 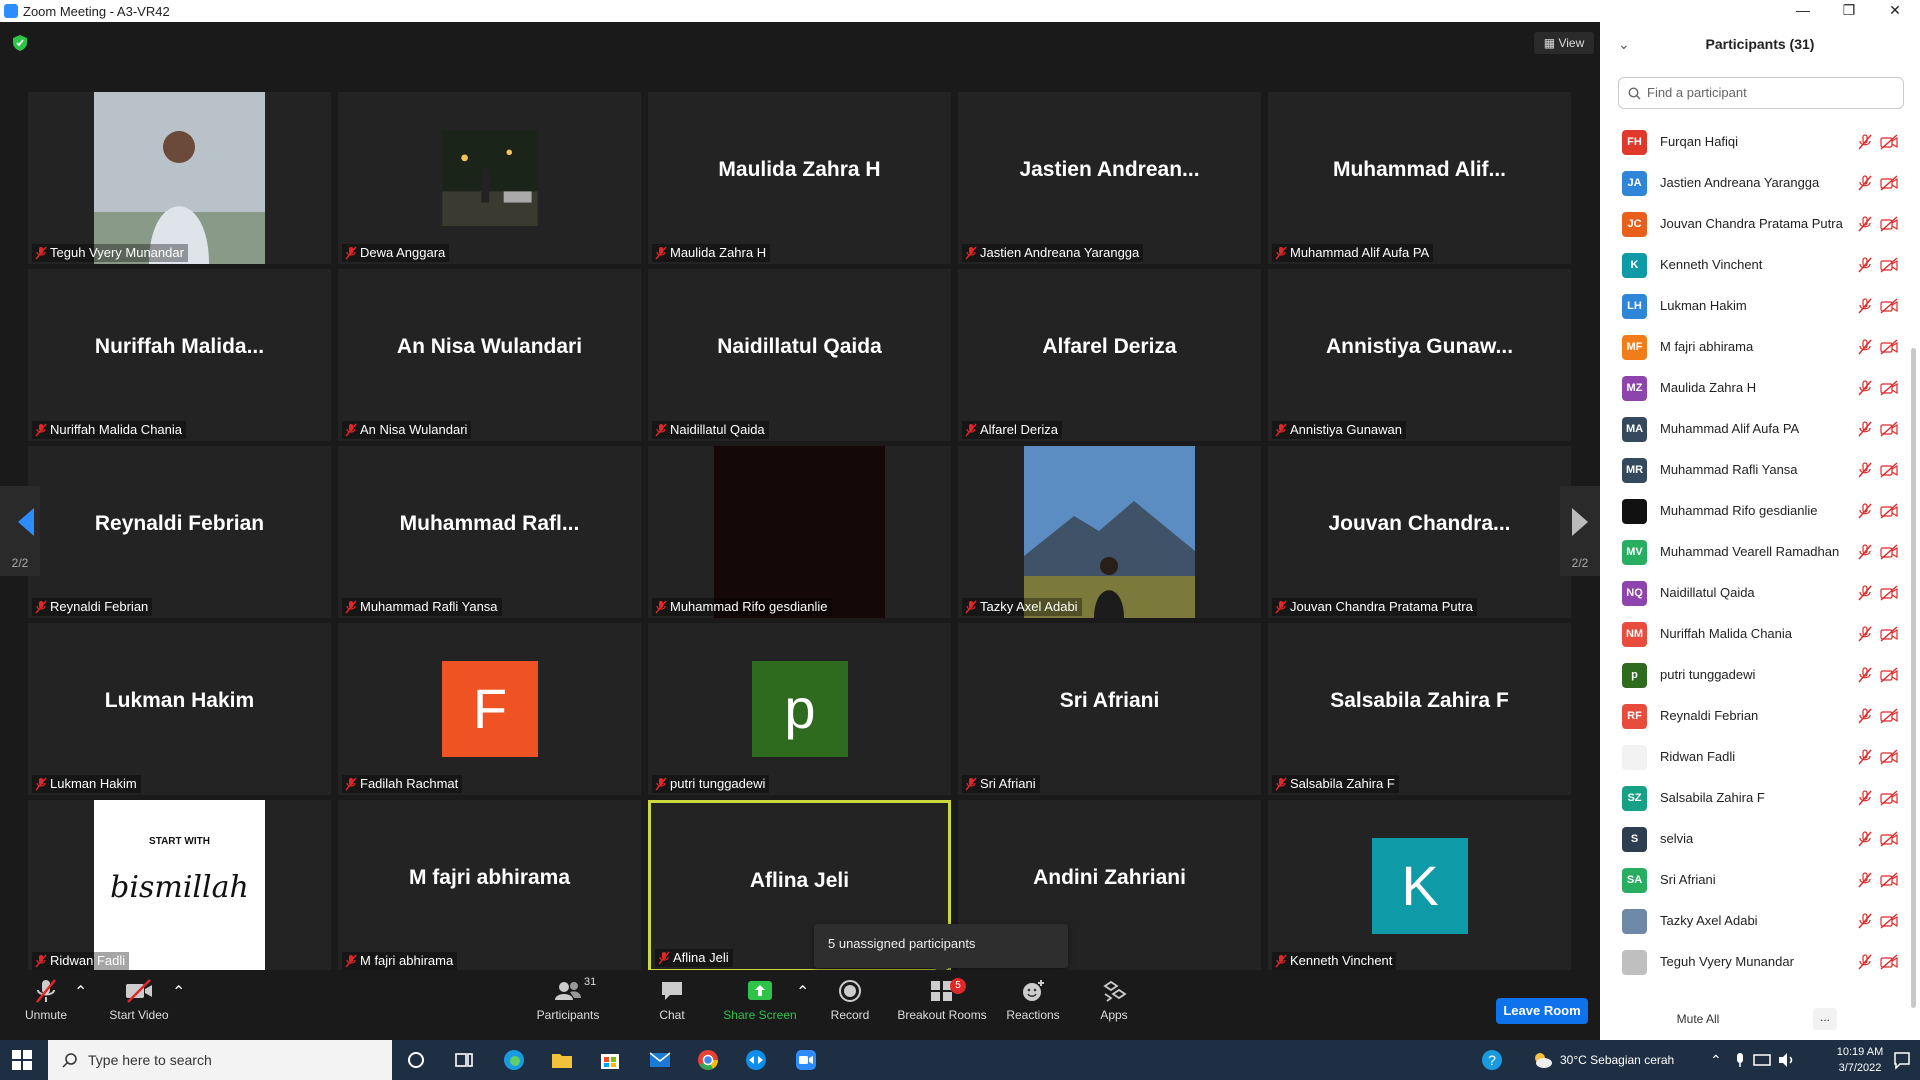 What do you see at coordinates (610, 1060) in the screenshot?
I see `microsoft-store-icon` at bounding box center [610, 1060].